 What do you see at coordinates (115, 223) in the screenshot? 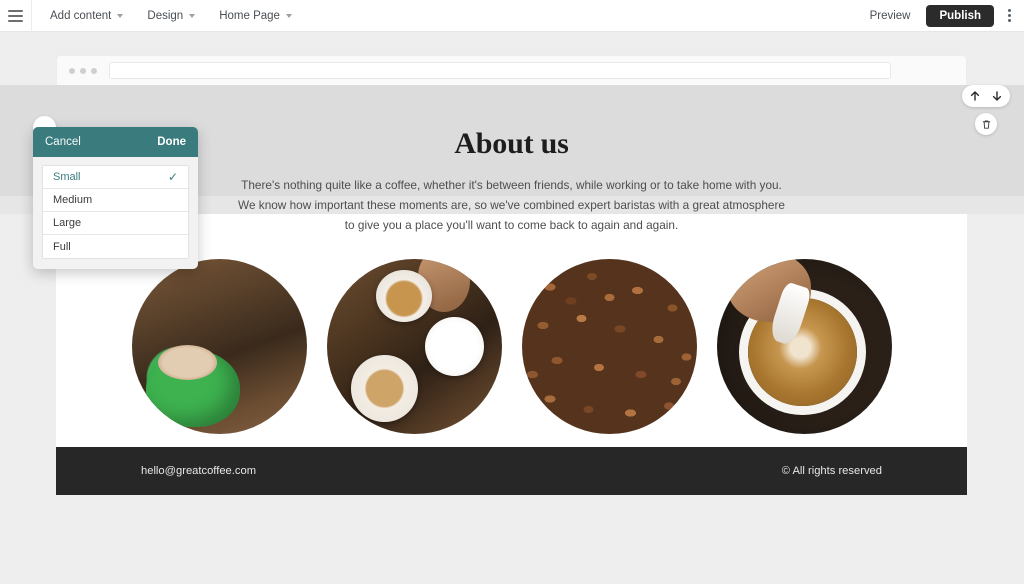
I see `size-option-large: Large` at bounding box center [115, 223].